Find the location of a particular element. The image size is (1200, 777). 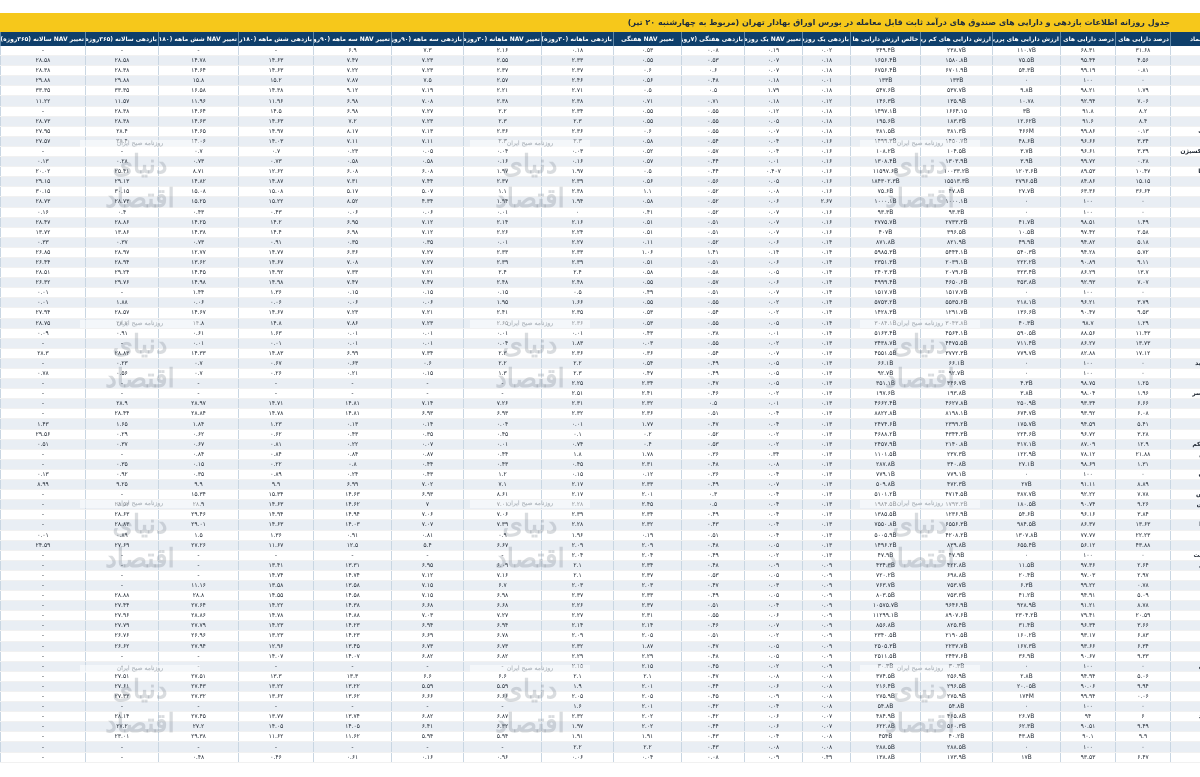

table-cell: ۱۴۲۸.۳B is located at coordinates (885, 313).